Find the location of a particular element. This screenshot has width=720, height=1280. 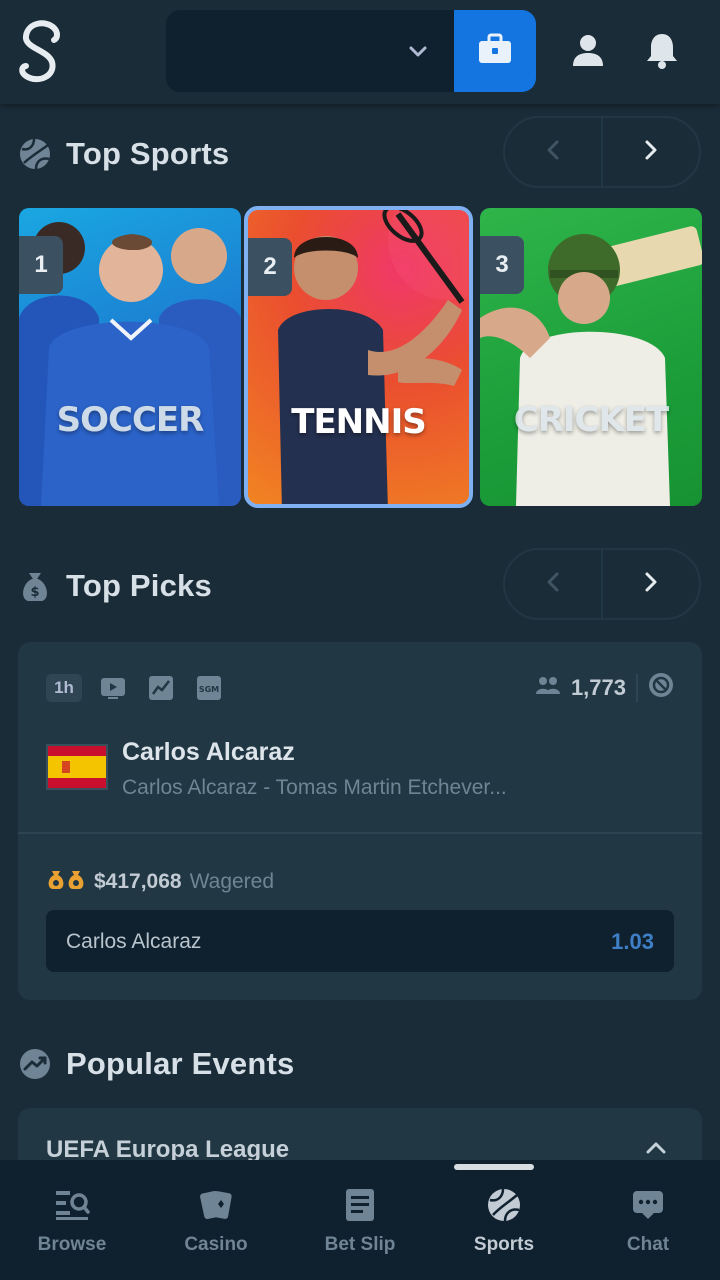

trending-icon is located at coordinates (35, 1064).